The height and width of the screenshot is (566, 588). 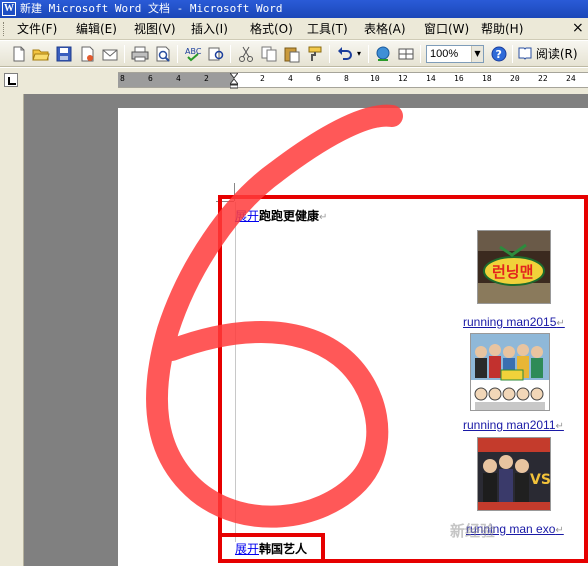 I want to click on save-icon, so click(x=64, y=54).